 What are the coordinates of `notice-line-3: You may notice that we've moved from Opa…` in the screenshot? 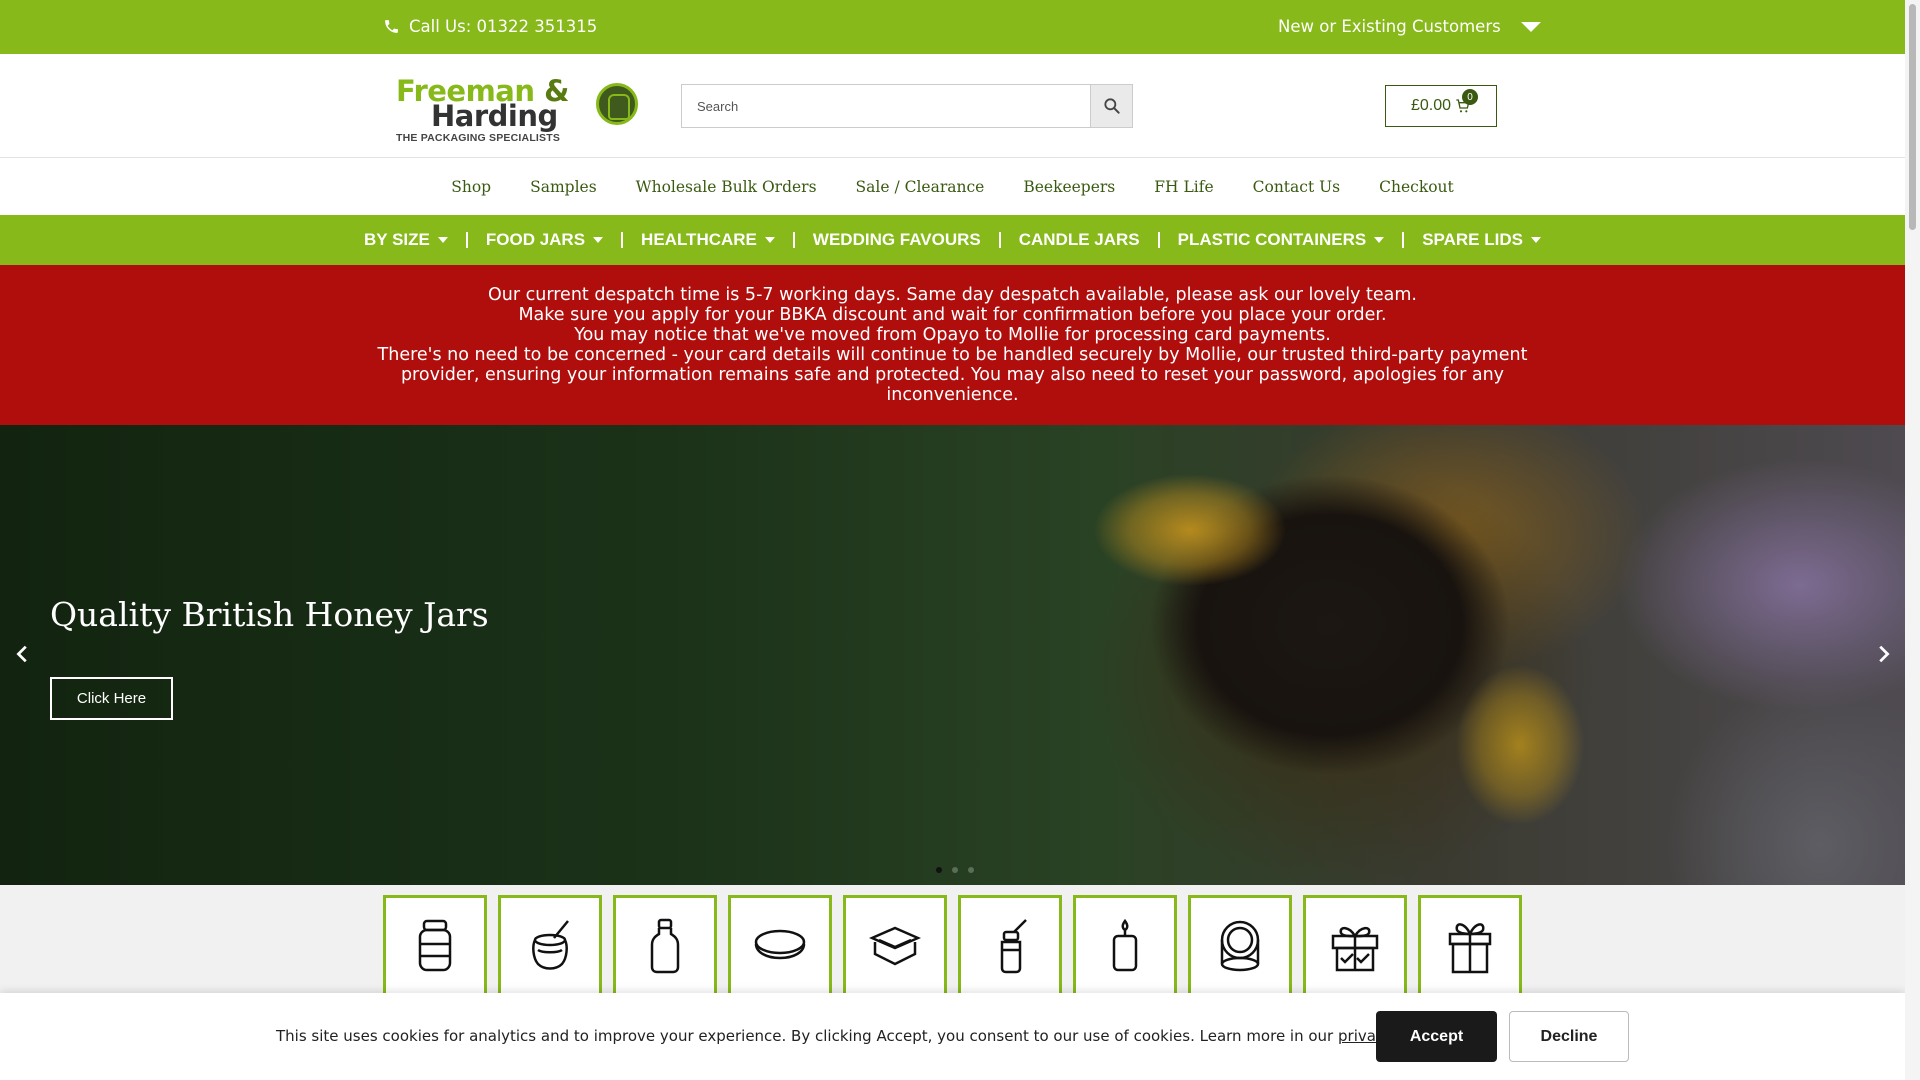 It's located at (952, 335).